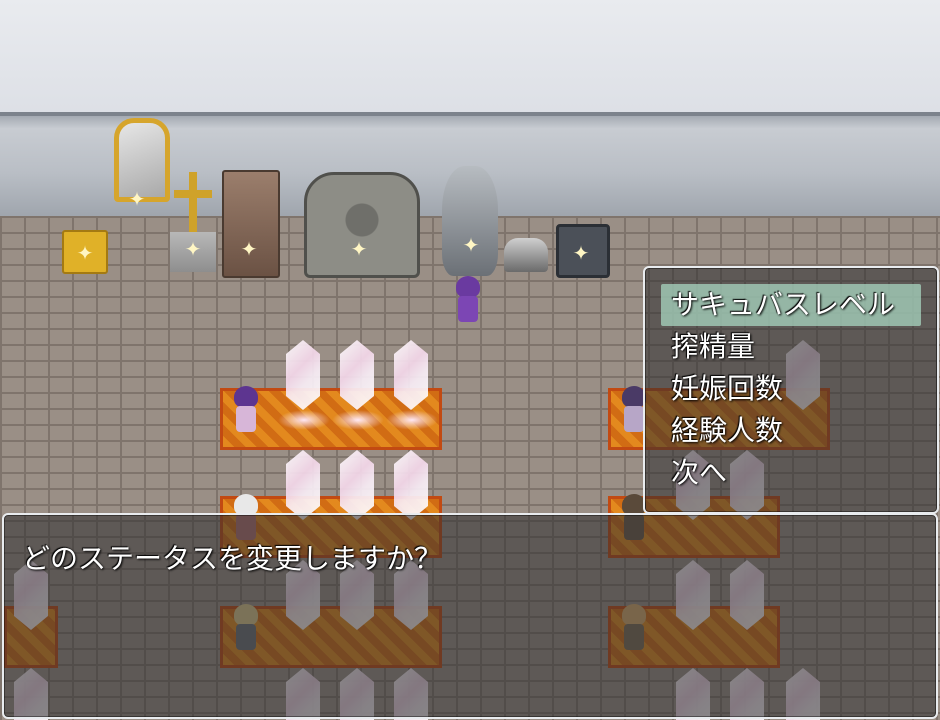  I want to click on gargoyle-statue-prop, so click(470, 221).